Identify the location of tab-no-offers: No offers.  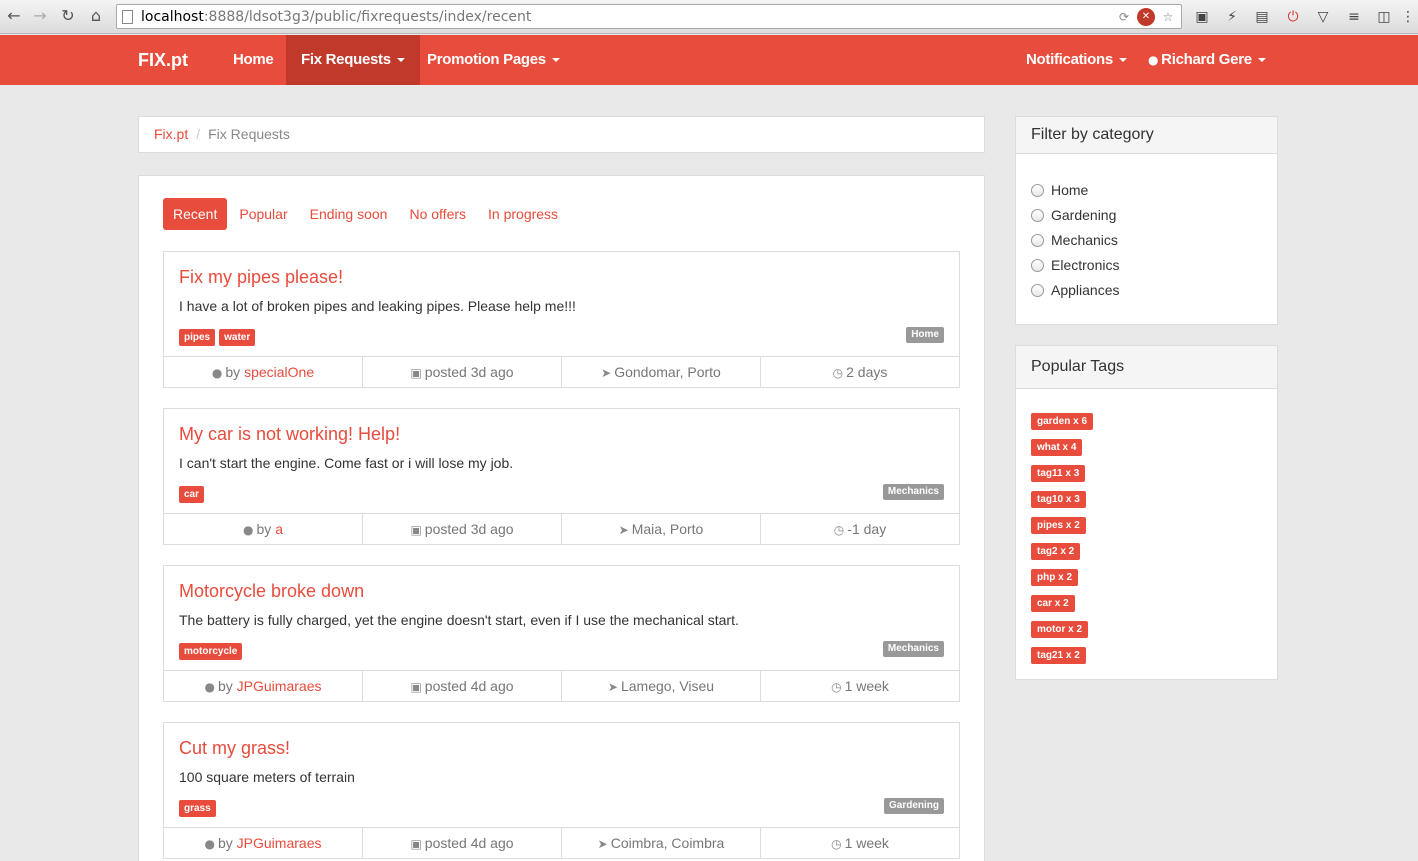
(437, 214).